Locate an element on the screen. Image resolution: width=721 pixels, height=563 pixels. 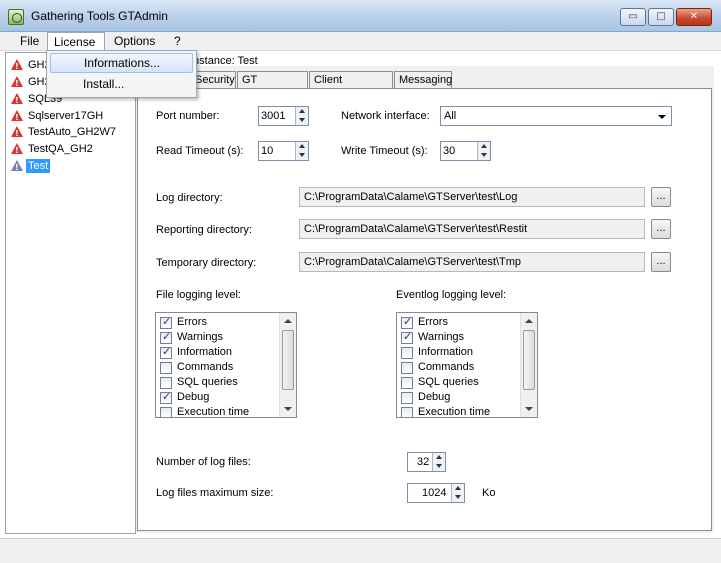
temporary-directory-label: Temporary directory: is located at coordinates (206, 263).